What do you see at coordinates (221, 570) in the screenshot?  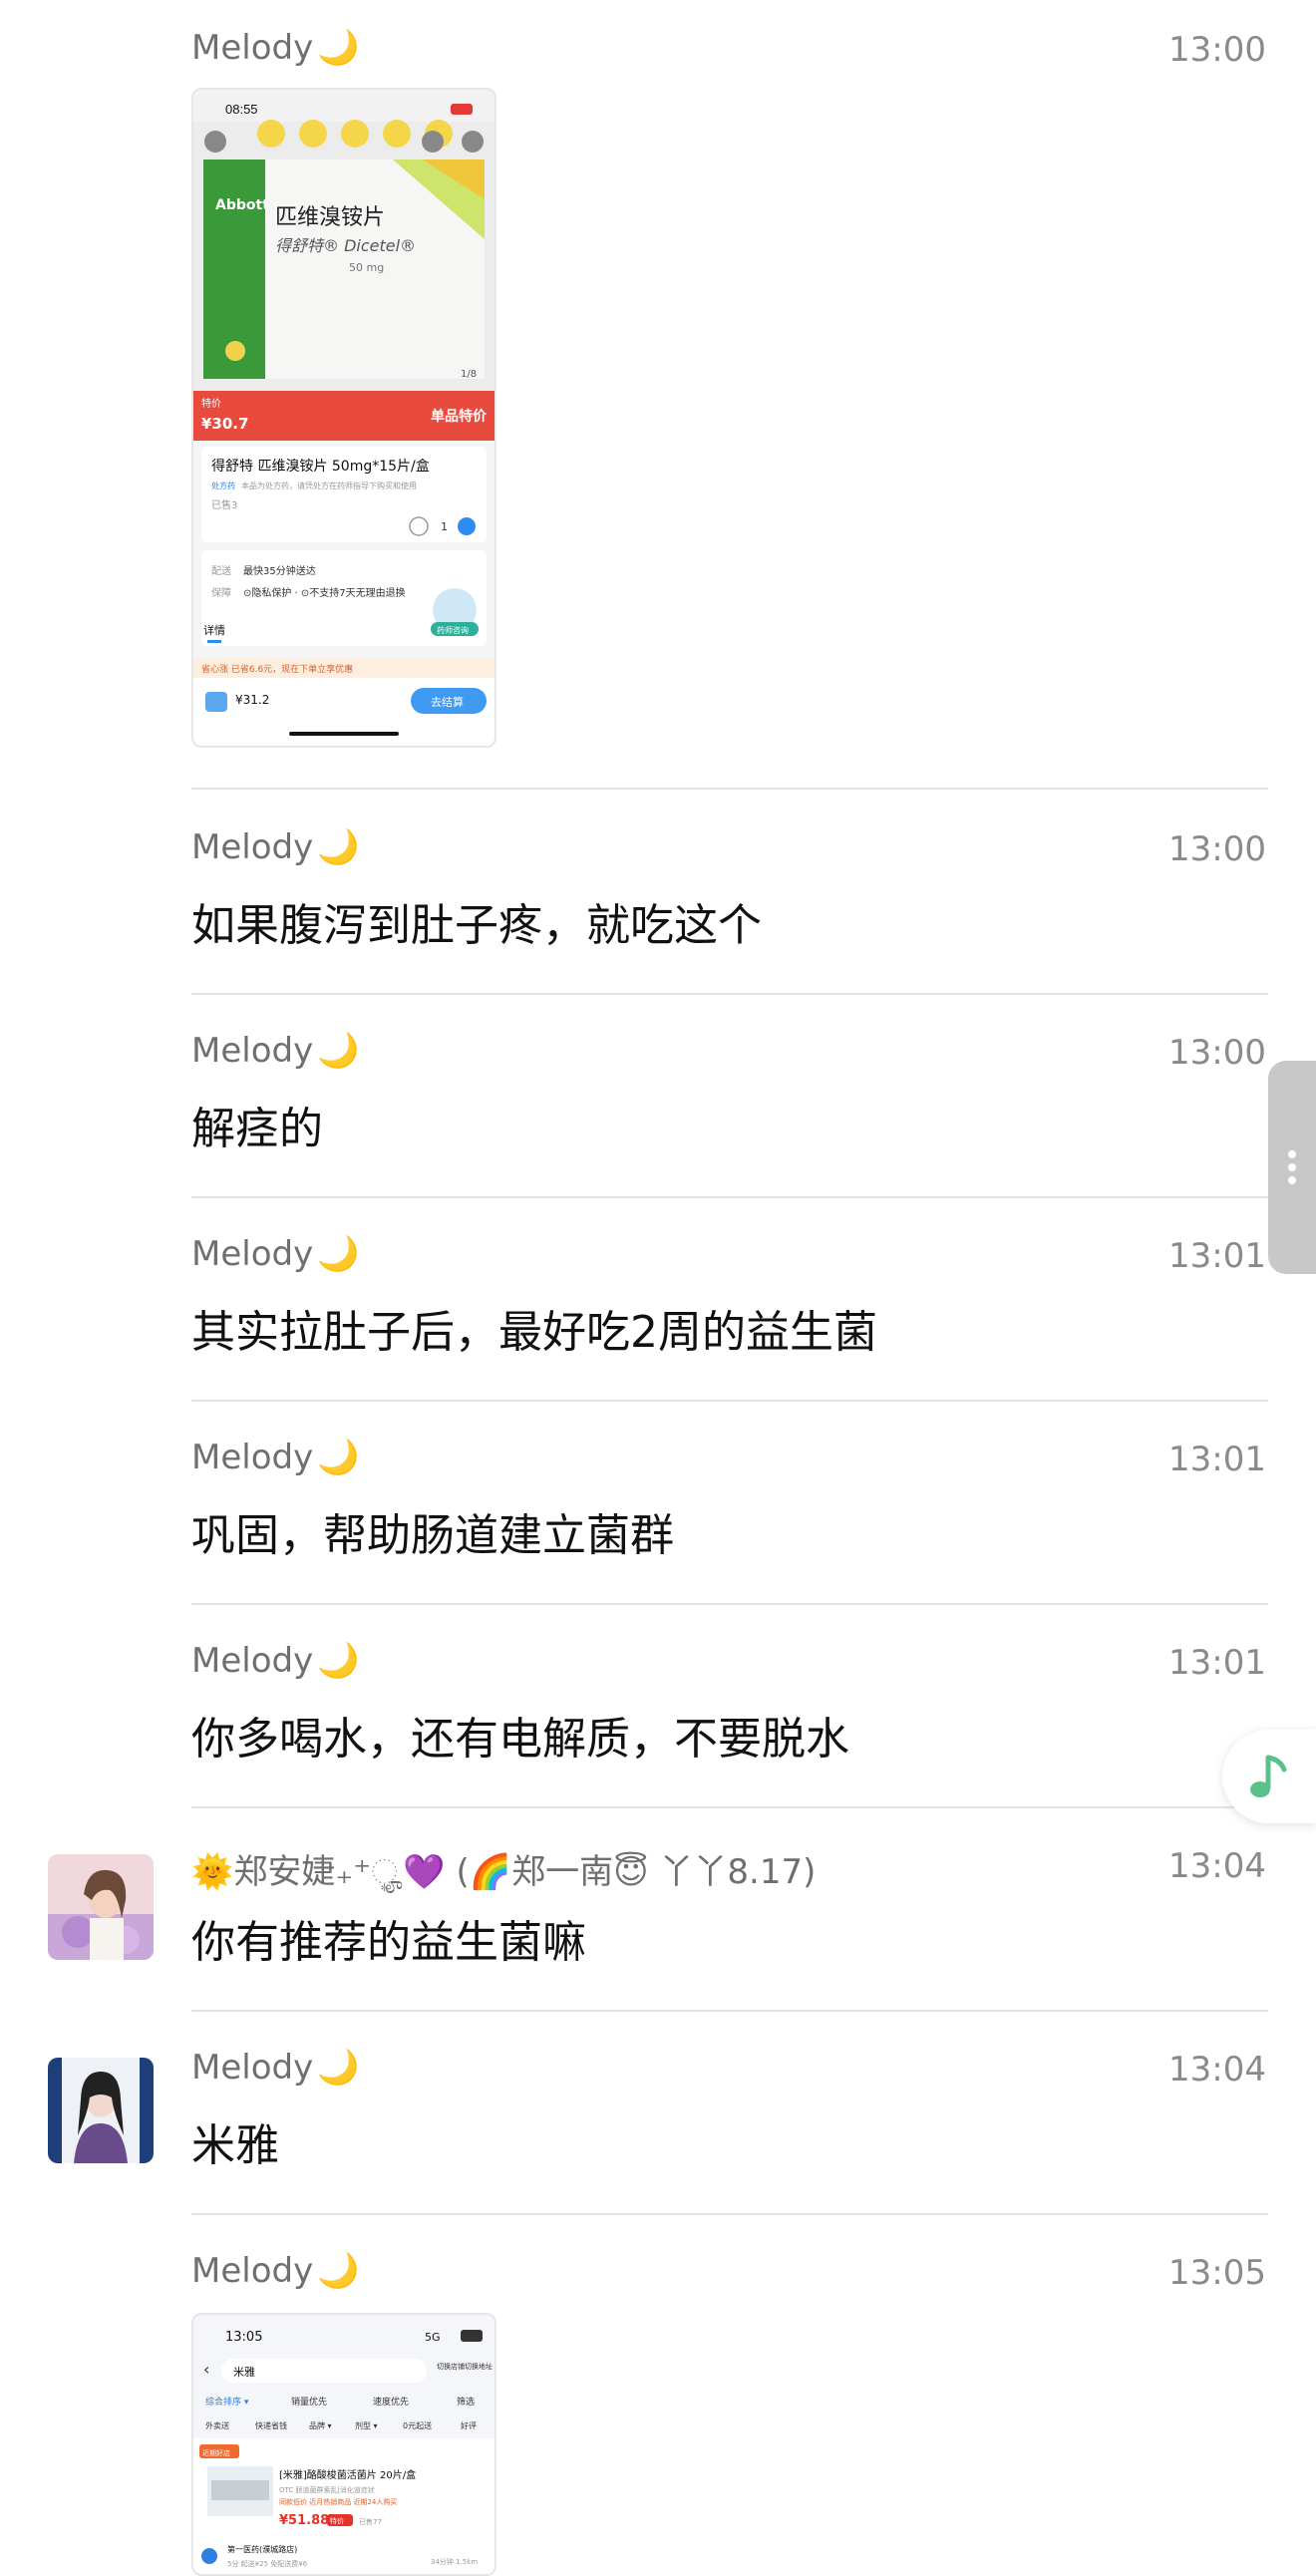 I see `delivery-label: 配送` at bounding box center [221, 570].